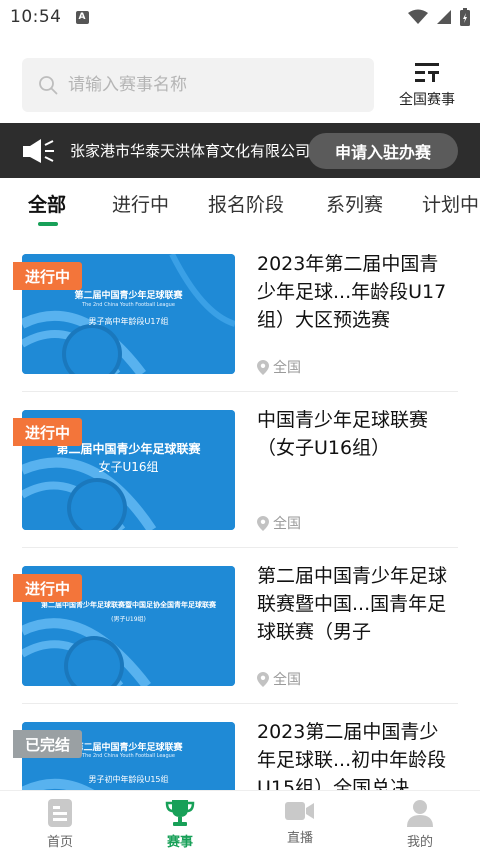 The width and height of the screenshot is (480, 853). Describe the element at coordinates (383, 151) in the screenshot. I see `apply-host-button: 申请入驻办赛` at that location.